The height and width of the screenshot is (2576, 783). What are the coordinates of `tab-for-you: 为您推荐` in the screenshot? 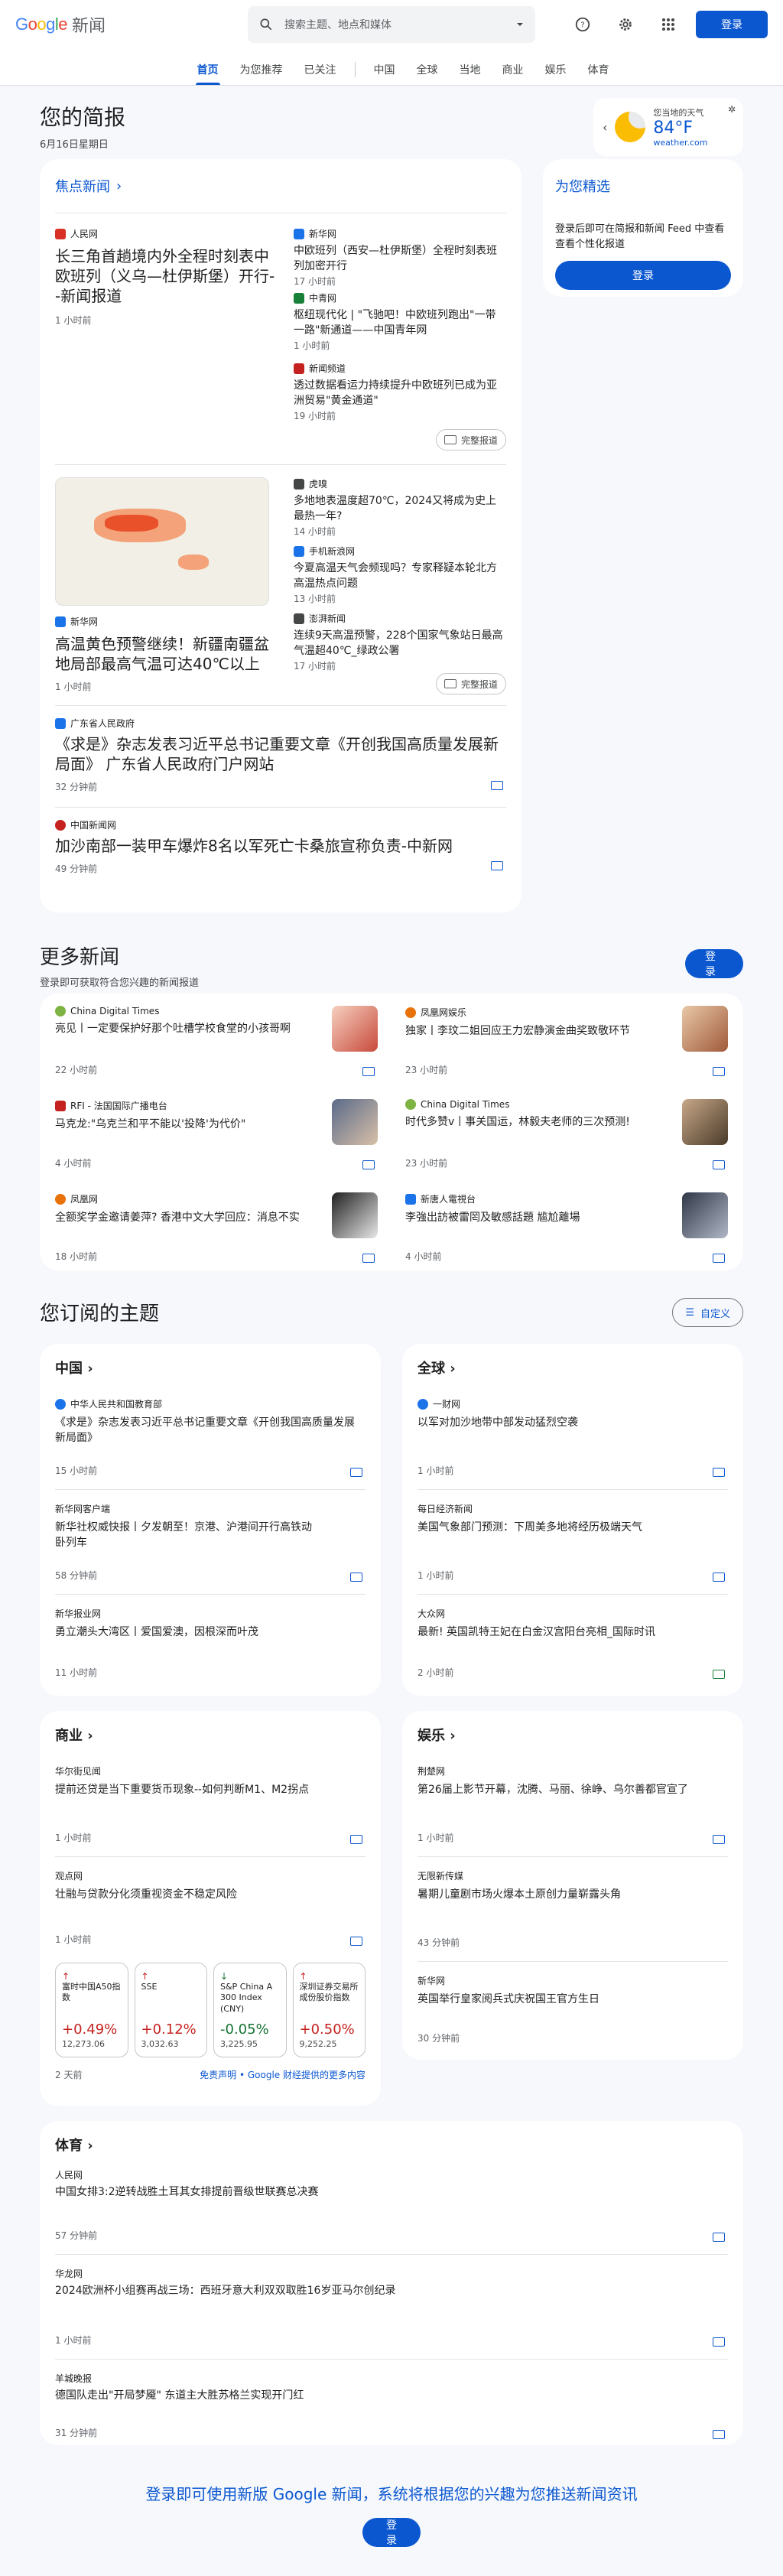 It's located at (261, 69).